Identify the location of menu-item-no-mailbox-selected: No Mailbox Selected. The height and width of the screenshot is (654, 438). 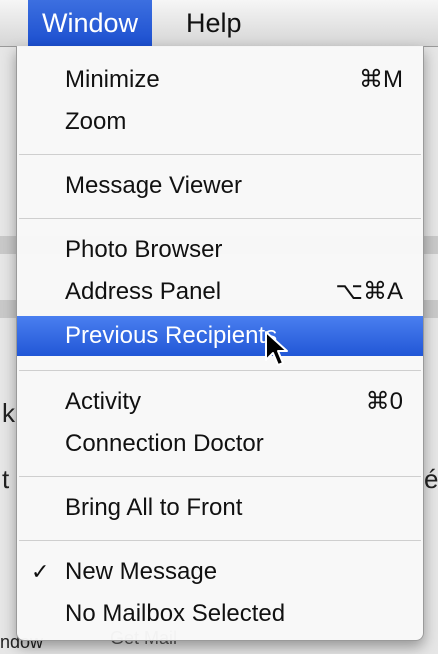
(220, 614).